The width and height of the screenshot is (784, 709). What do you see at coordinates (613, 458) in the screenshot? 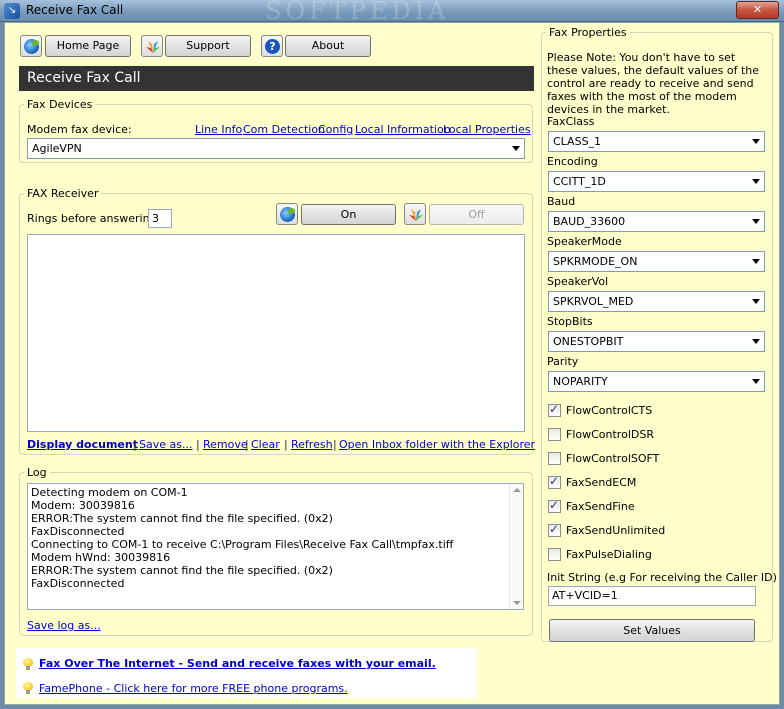
I see `checkbox-label: FlowControlSOFT` at bounding box center [613, 458].